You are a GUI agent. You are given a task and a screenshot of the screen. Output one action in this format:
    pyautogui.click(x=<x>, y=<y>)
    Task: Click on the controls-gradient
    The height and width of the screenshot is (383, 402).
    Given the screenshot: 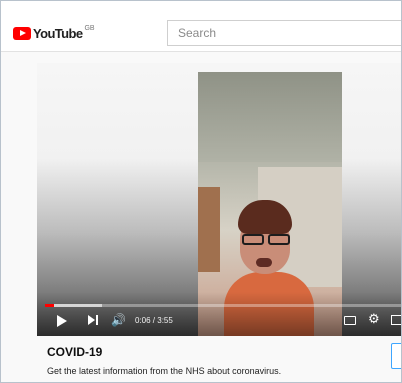 What is the action you would take?
    pyautogui.click(x=219, y=314)
    